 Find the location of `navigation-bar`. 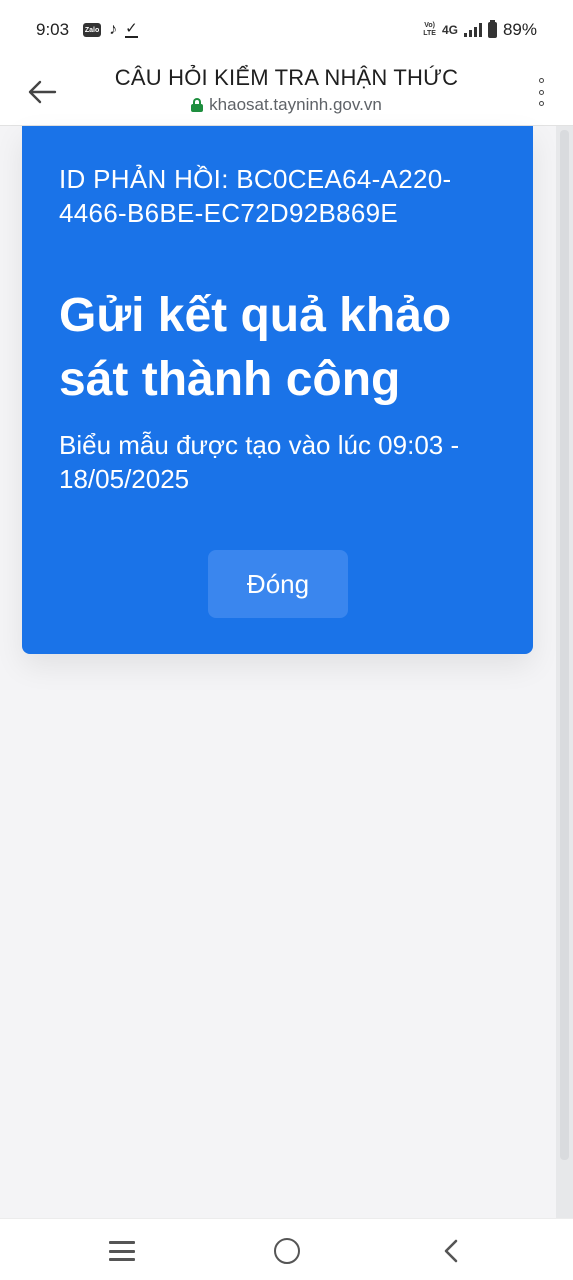

navigation-bar is located at coordinates (286, 1249).